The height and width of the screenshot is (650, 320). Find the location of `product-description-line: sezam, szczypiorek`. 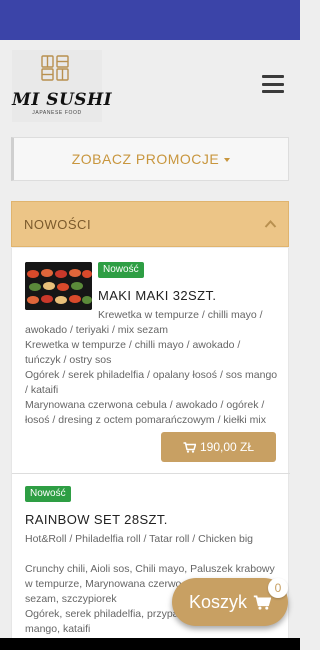

product-description-line: sezam, szczypiorek is located at coordinates (71, 599).